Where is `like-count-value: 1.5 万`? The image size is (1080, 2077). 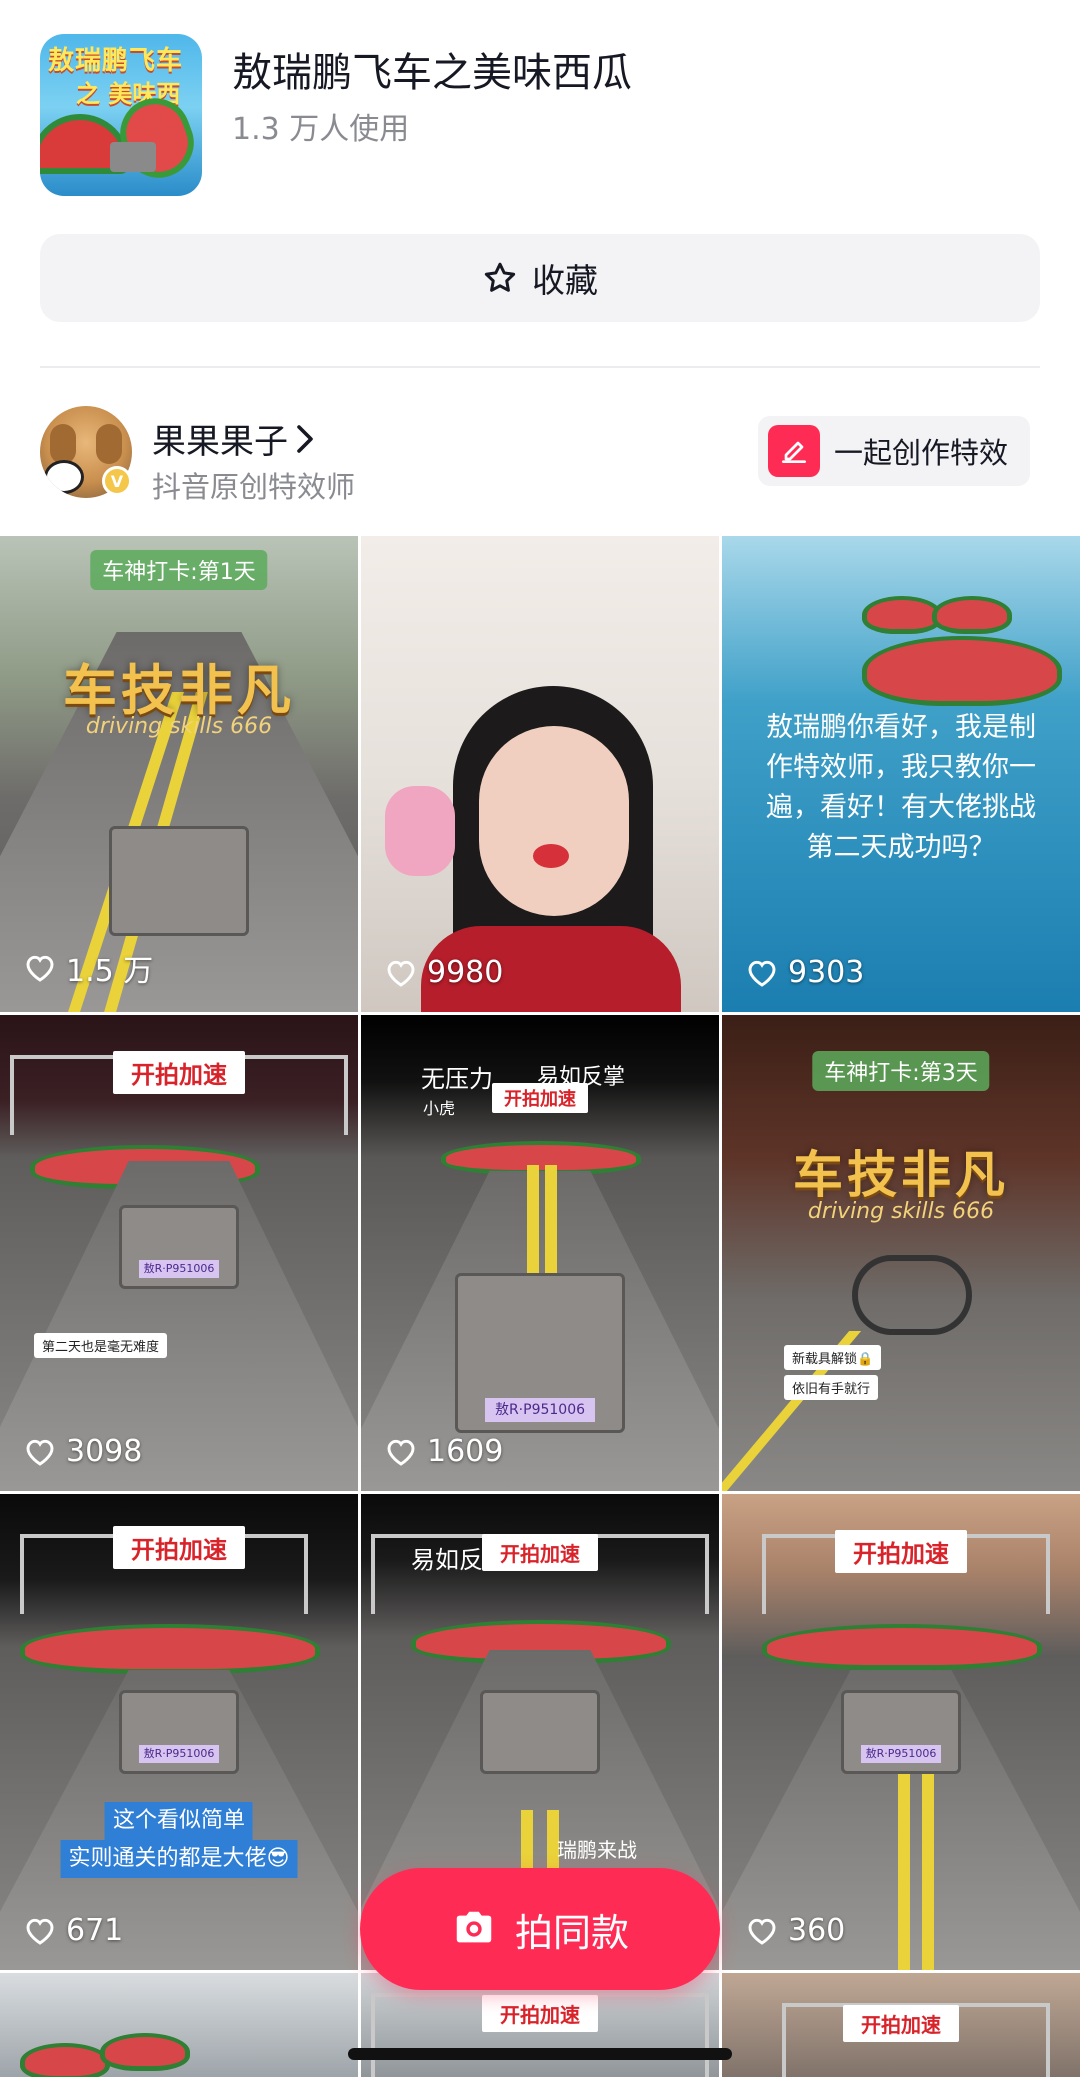
like-count-value: 1.5 万 is located at coordinates (110, 971).